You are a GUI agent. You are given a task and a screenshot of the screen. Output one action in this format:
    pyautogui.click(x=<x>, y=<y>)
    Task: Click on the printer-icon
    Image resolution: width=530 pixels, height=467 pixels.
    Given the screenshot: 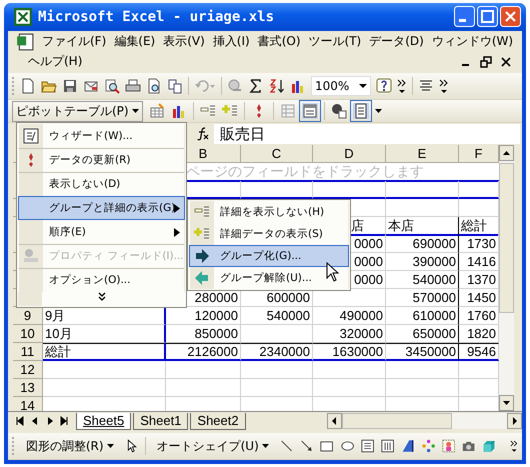 What is the action you would take?
    pyautogui.click(x=133, y=86)
    